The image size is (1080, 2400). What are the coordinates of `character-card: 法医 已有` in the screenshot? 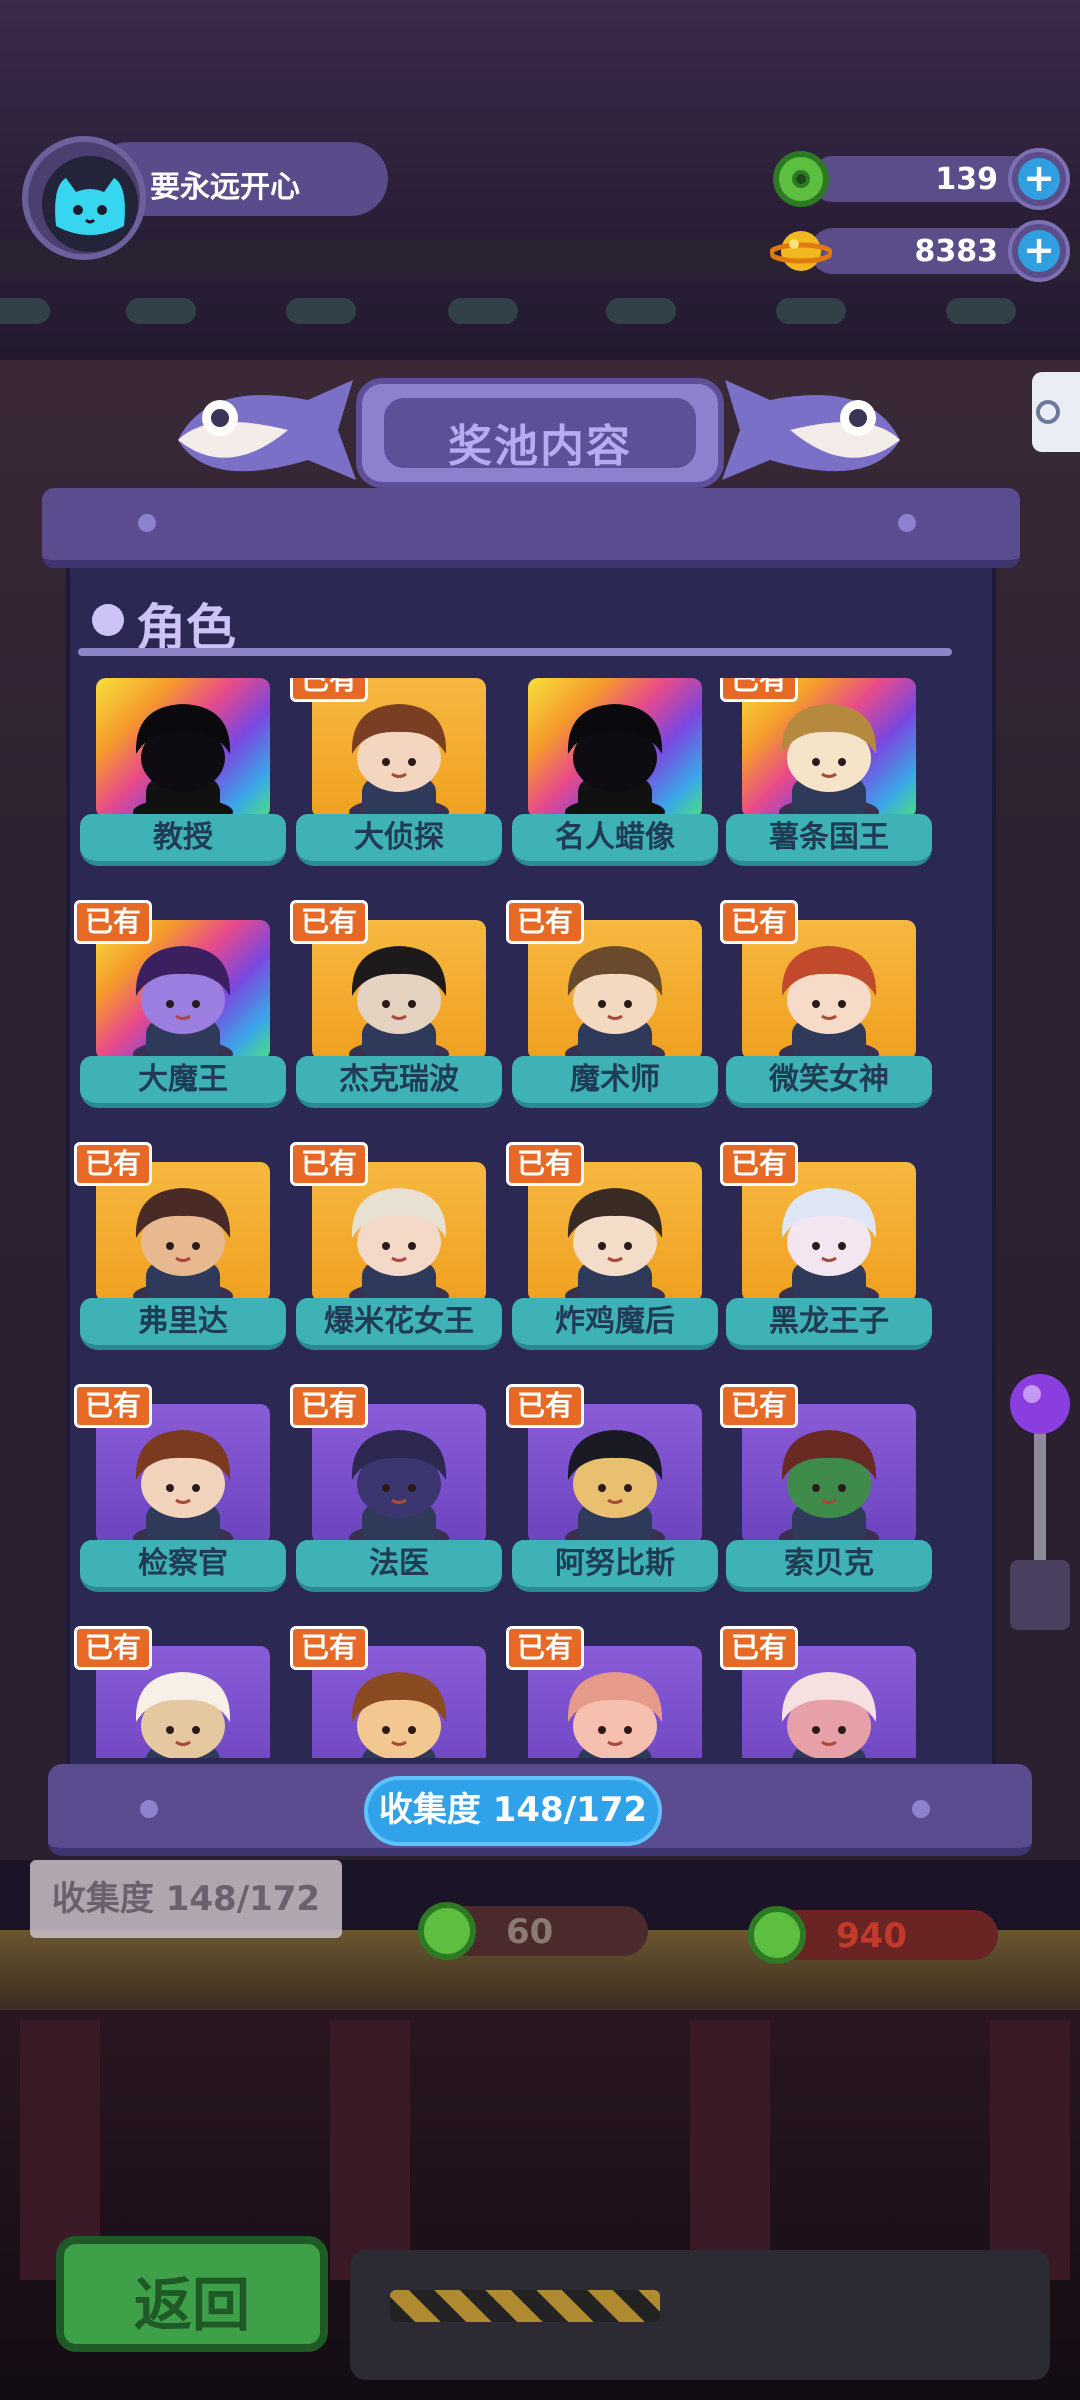 It's located at (398, 1494).